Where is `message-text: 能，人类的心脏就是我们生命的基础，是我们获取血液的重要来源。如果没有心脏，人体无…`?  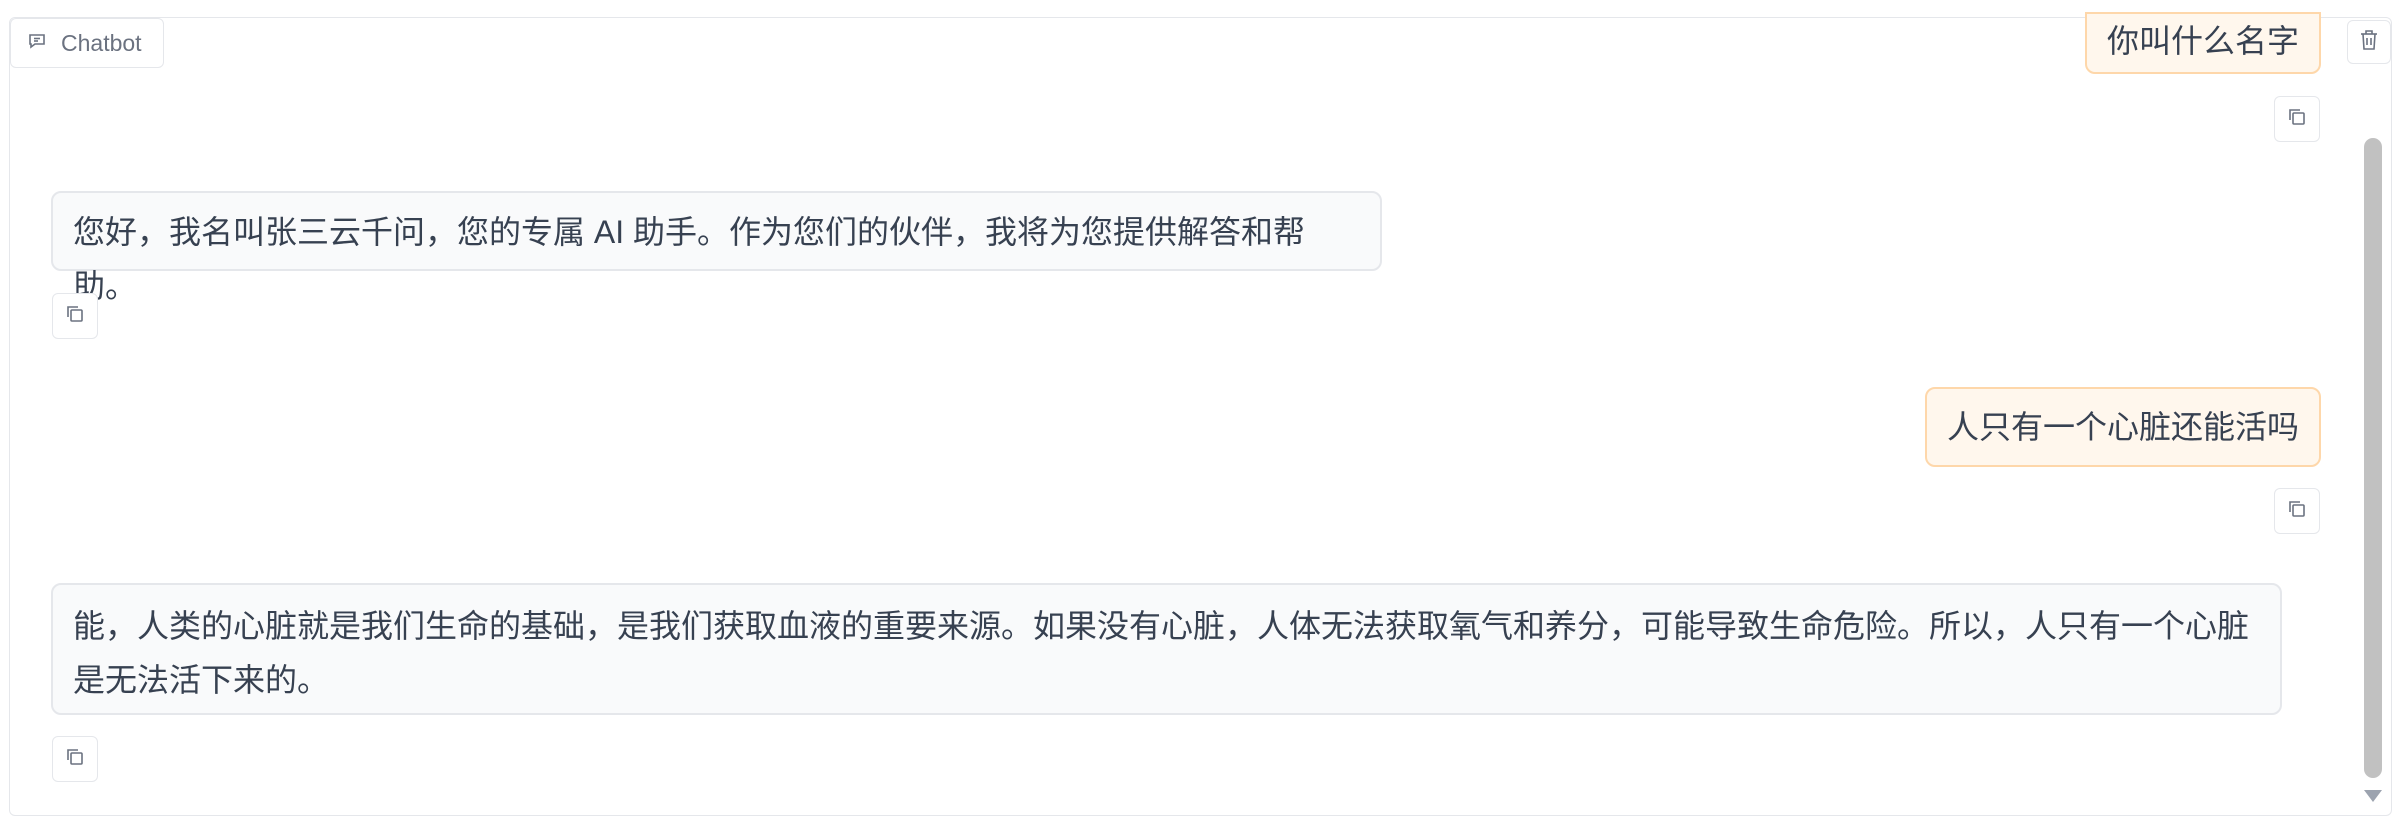 message-text: 能，人类的心脏就是我们生命的基础，是我们获取血液的重要来源。如果没有心脏，人体无… is located at coordinates (1161, 653).